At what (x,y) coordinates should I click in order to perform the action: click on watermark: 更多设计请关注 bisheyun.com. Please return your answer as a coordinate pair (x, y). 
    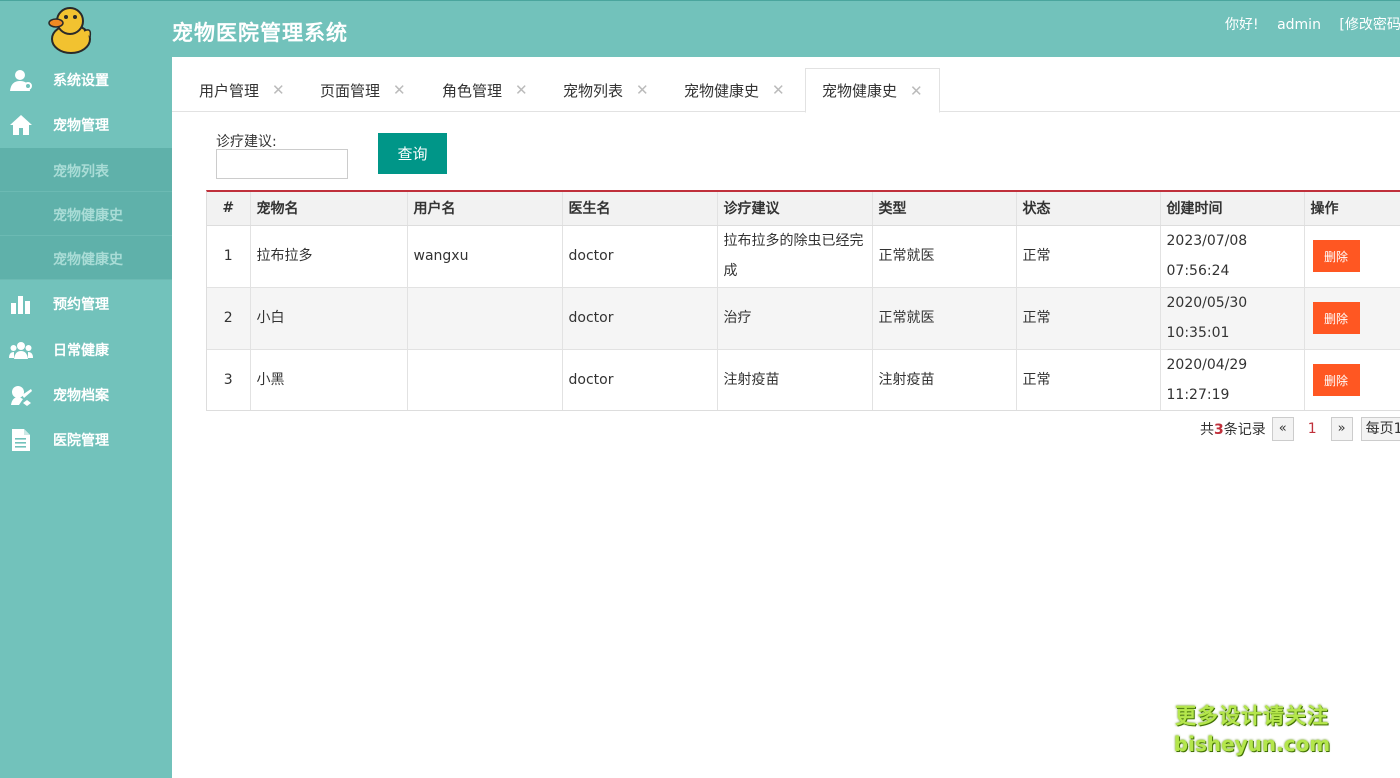
    Looking at the image, I should click on (1252, 728).